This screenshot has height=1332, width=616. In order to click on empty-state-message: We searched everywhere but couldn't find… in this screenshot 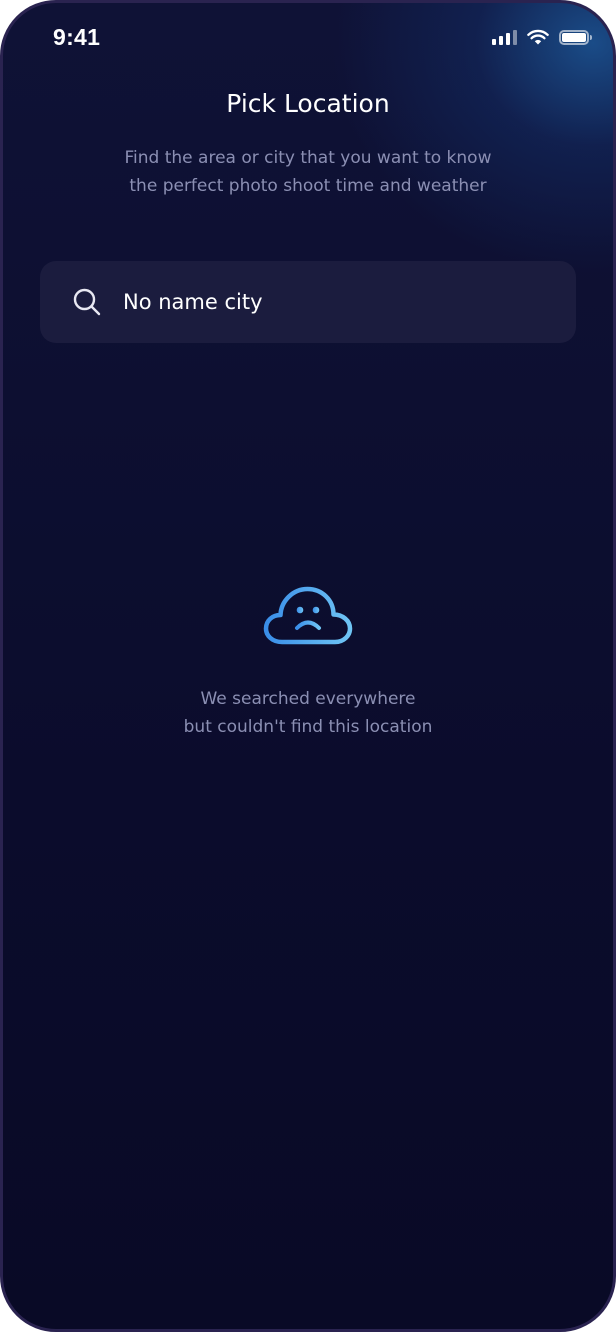, I will do `click(308, 713)`.